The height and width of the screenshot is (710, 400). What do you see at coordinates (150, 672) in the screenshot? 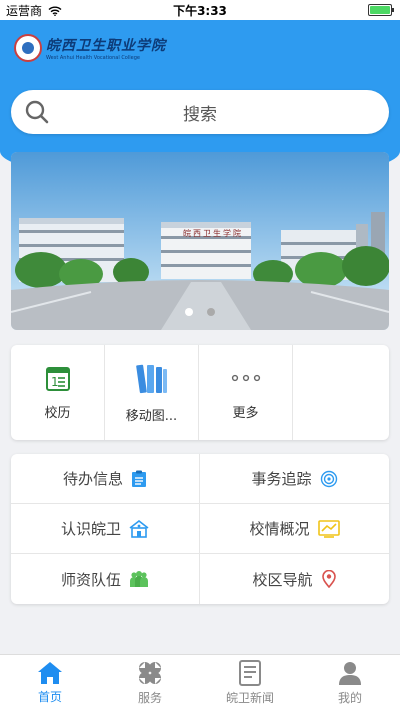
I see `clover-icon` at bounding box center [150, 672].